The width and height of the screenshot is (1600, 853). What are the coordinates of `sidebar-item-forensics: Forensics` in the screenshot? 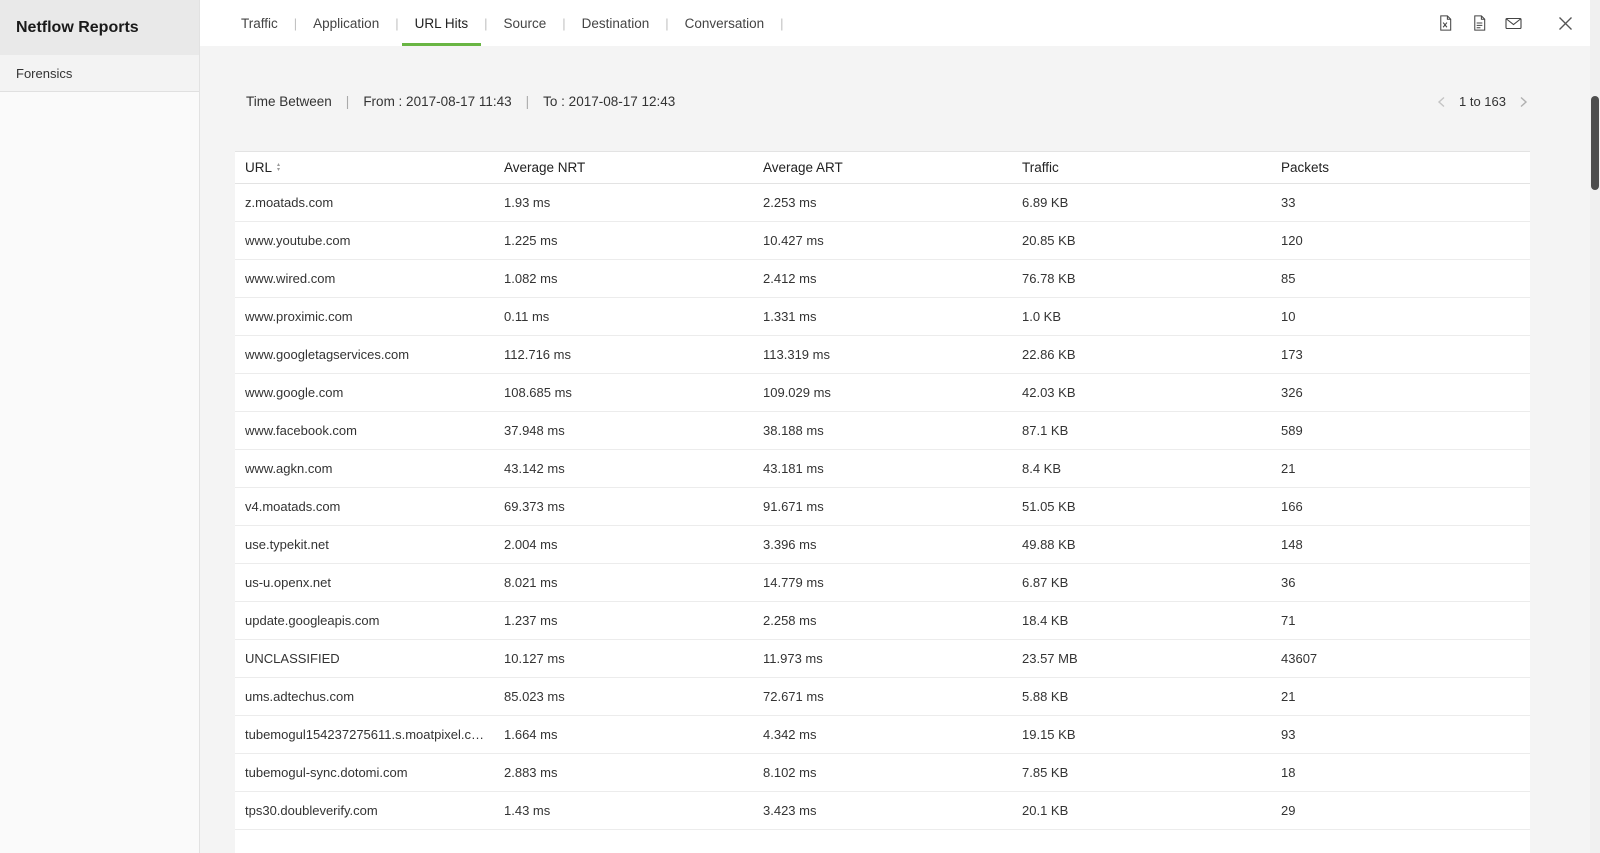 It's located at (99, 73).